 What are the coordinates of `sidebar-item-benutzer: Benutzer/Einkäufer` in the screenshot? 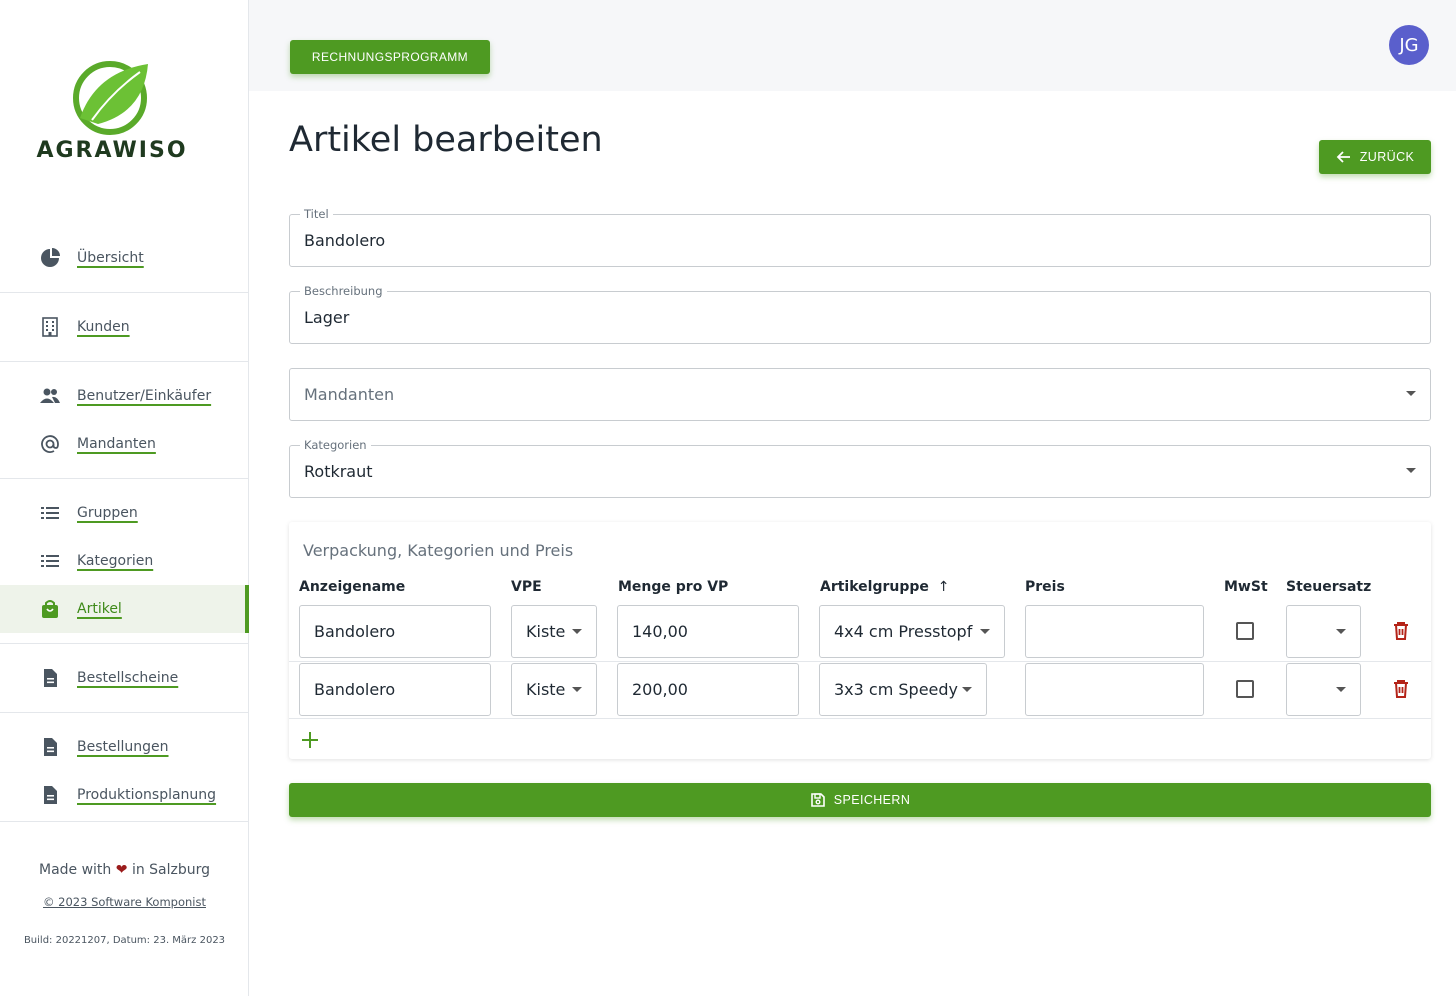 It's located at (124, 396).